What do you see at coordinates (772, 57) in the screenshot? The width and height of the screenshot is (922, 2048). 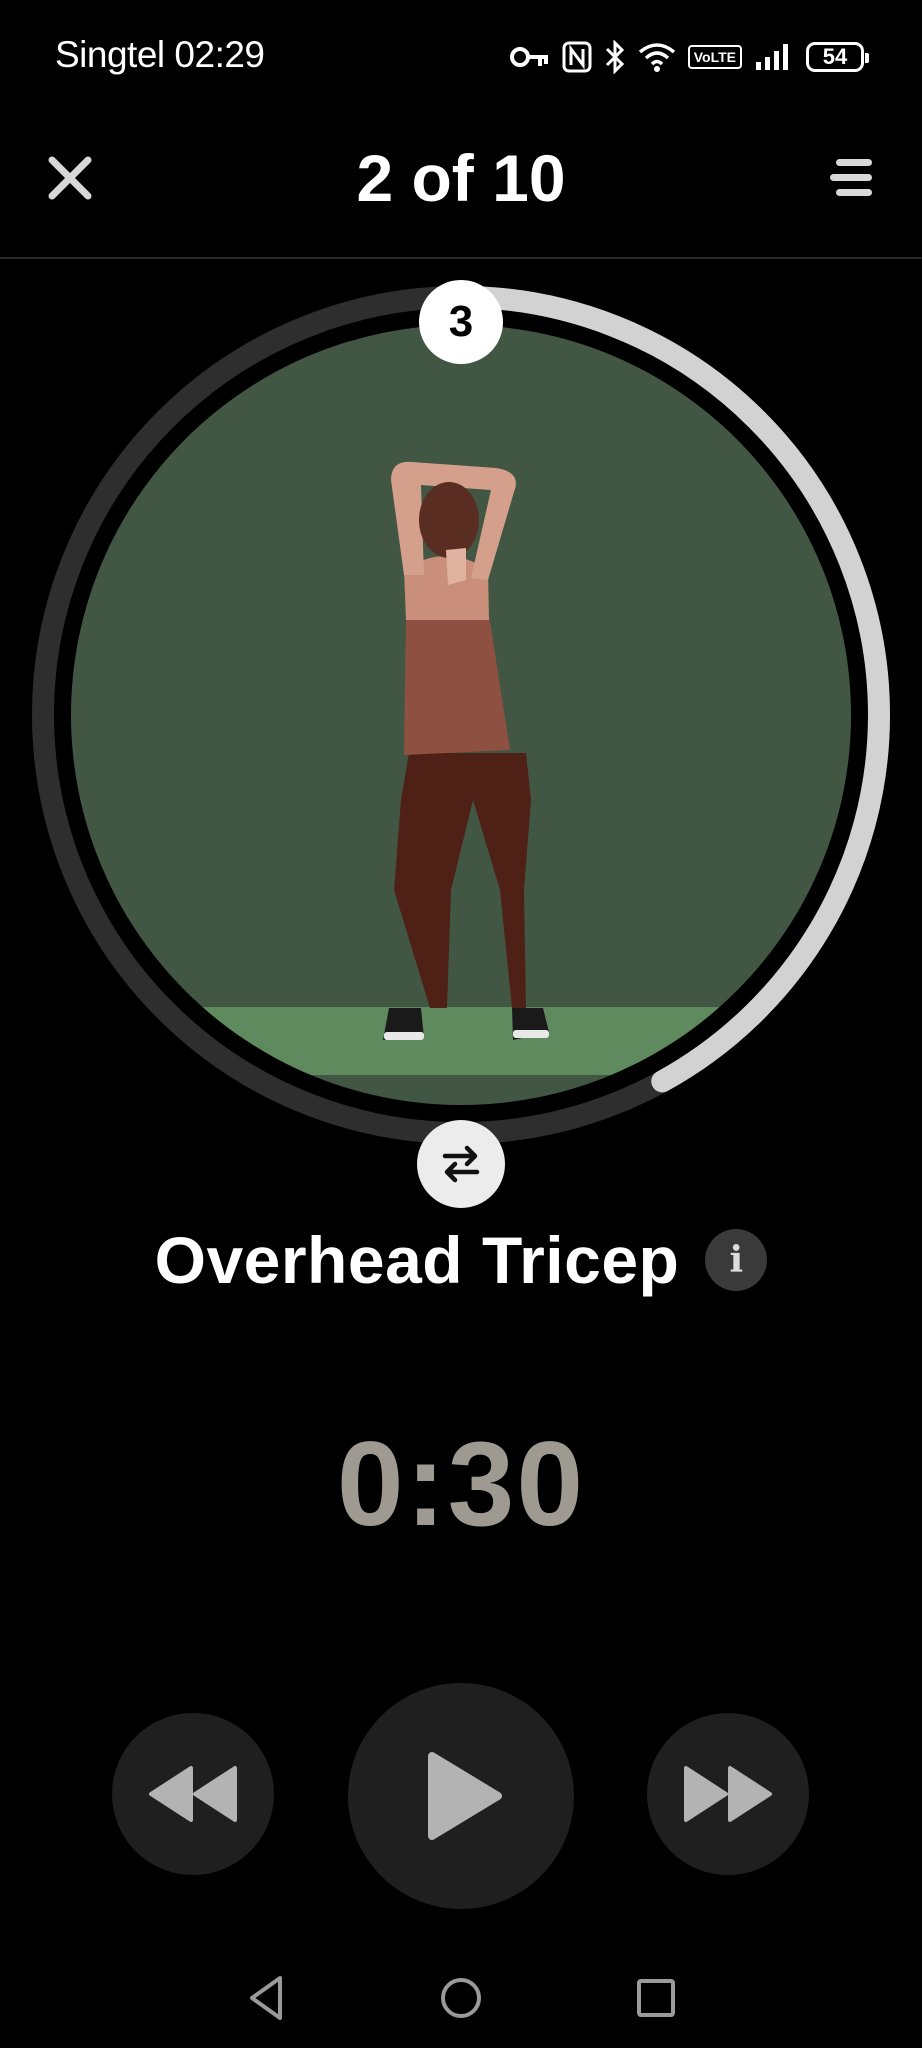 I see `signal-icon` at bounding box center [772, 57].